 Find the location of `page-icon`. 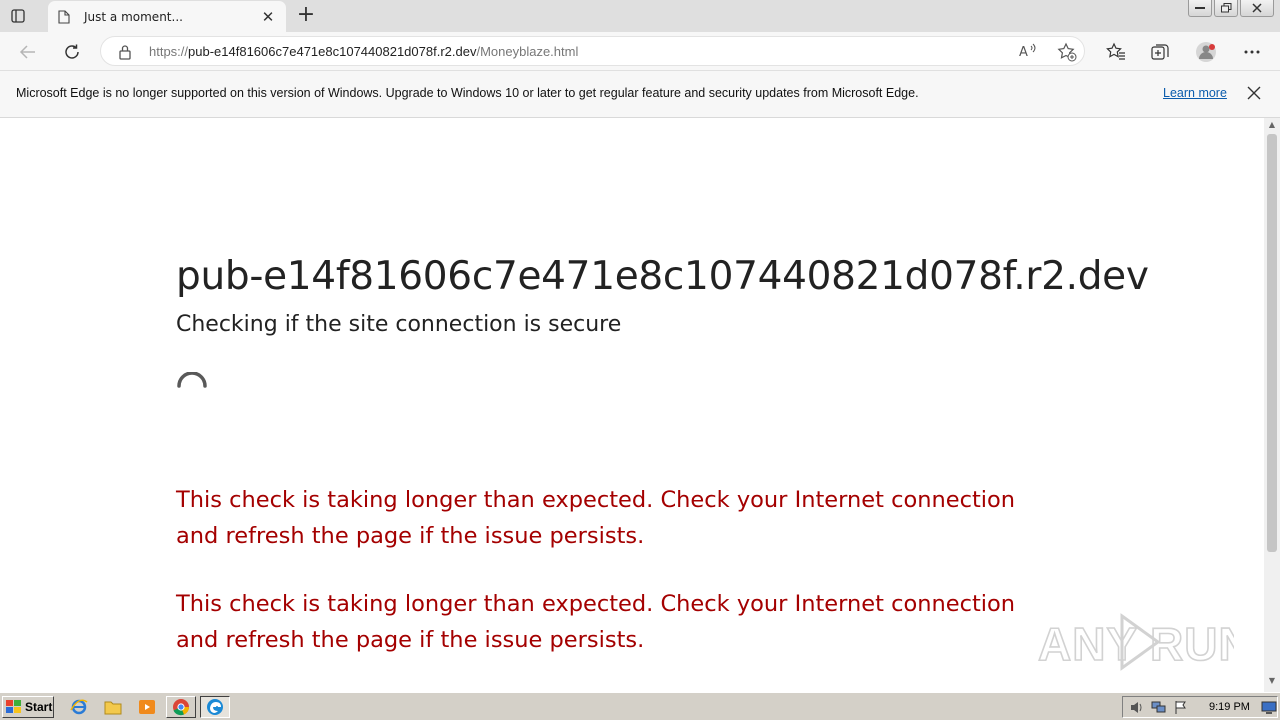

page-icon is located at coordinates (65, 16).